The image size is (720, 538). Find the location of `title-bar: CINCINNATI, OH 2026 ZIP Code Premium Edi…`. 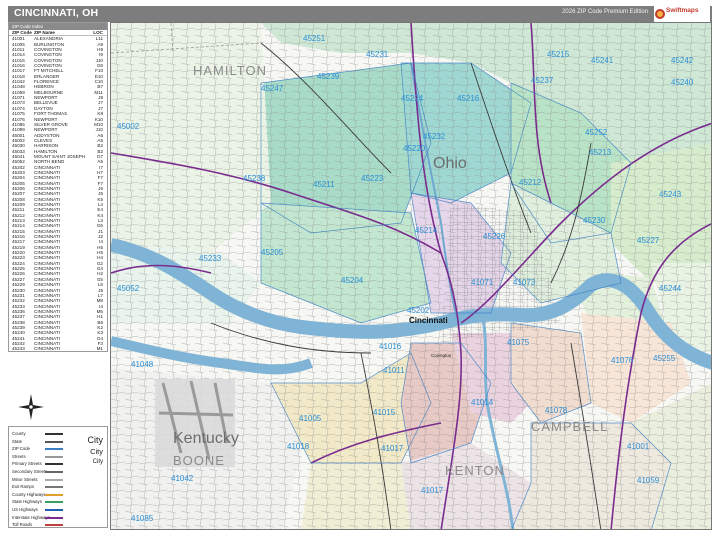

title-bar: CINCINNATI, OH 2026 ZIP Code Premium Edi… is located at coordinates (360, 14).